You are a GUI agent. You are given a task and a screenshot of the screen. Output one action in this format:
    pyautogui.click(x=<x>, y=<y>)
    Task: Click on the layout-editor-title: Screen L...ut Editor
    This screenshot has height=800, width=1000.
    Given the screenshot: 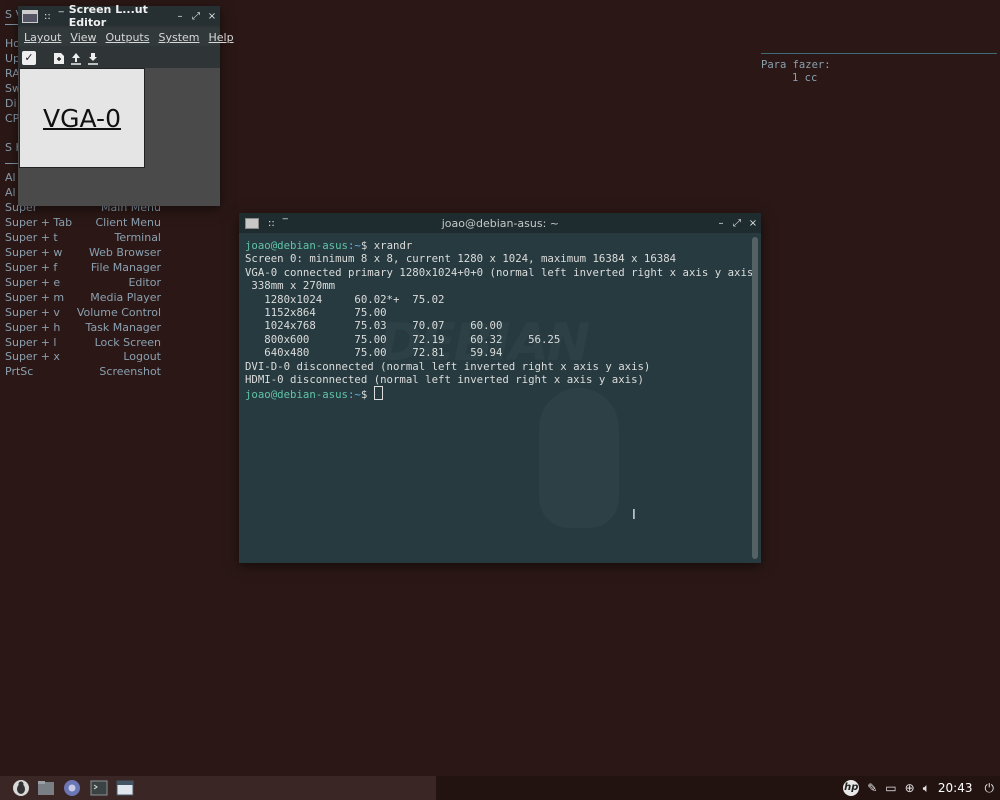 What is the action you would take?
    pyautogui.click(x=108, y=16)
    